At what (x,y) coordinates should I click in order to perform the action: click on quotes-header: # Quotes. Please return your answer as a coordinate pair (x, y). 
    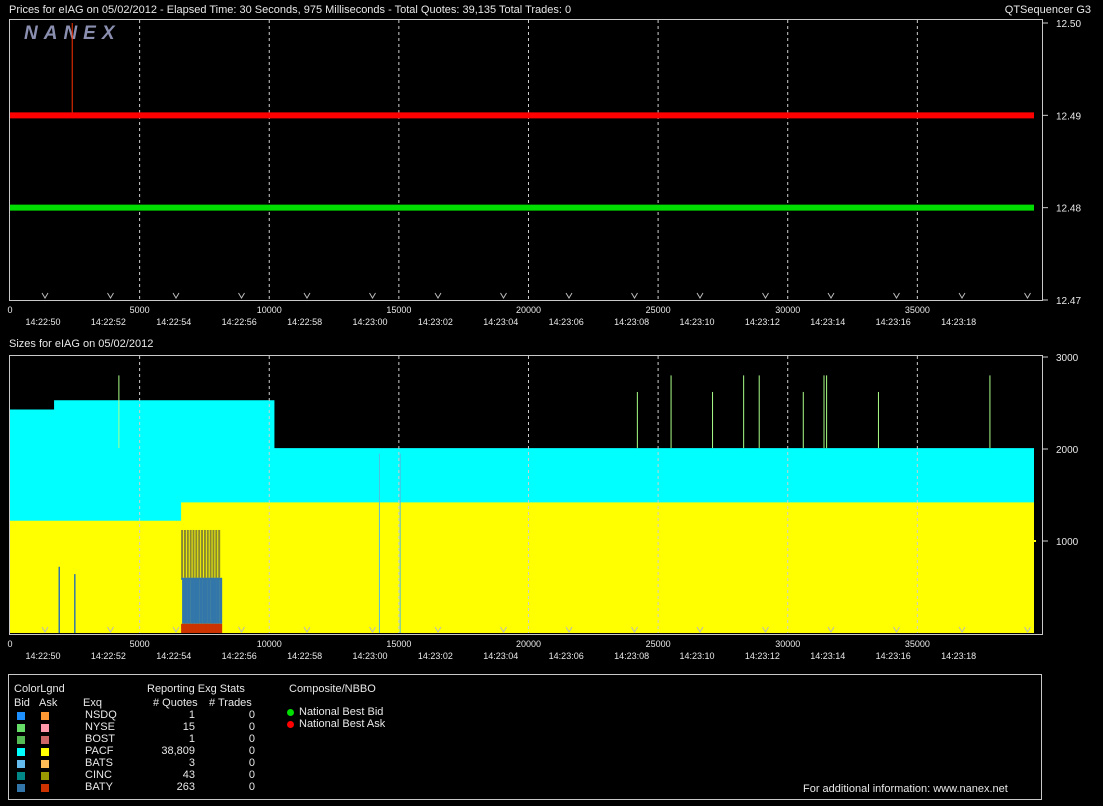
    Looking at the image, I should click on (175, 703).